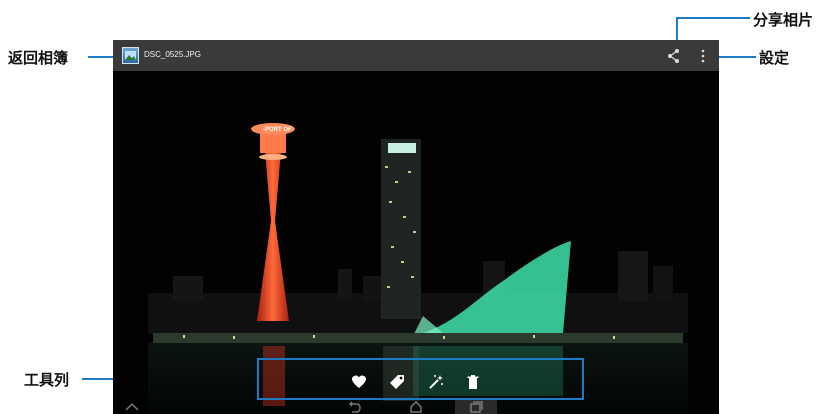  I want to click on share-icon, so click(674, 56).